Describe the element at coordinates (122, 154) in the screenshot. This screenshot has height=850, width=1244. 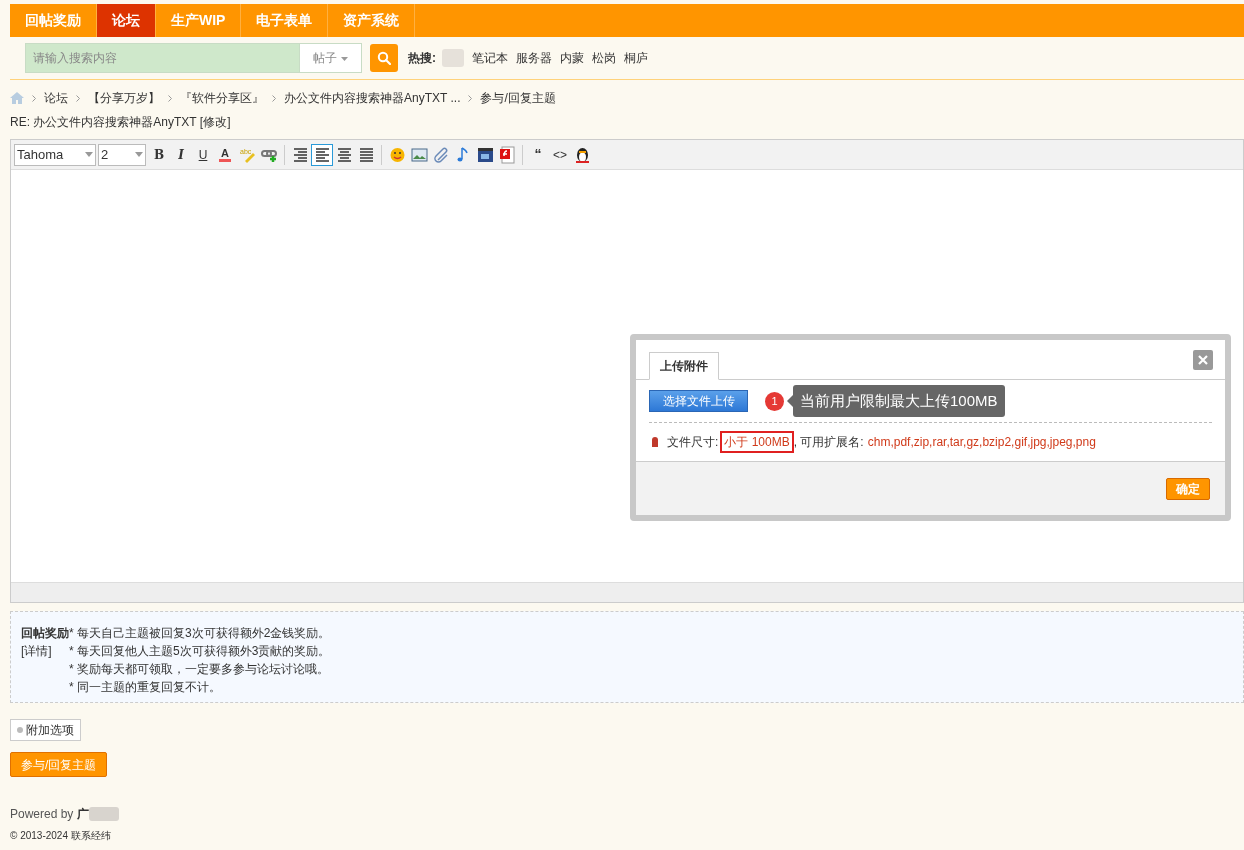
I see `font-size-dropdown: 2` at that location.